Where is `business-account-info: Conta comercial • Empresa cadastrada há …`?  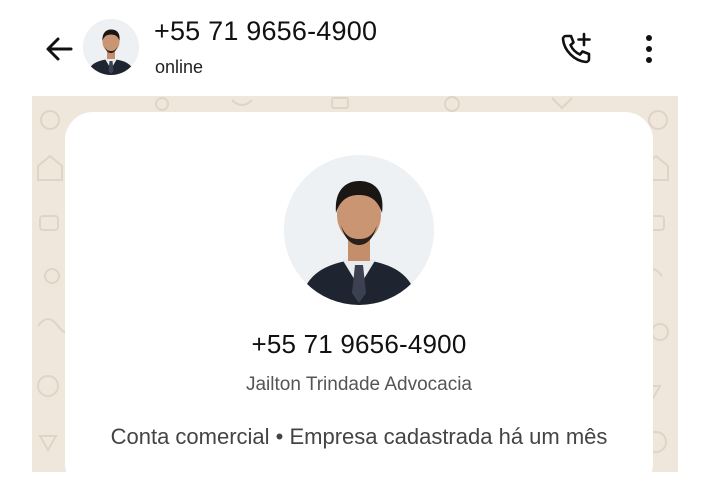
business-account-info: Conta comercial • Empresa cadastrada há … is located at coordinates (359, 436).